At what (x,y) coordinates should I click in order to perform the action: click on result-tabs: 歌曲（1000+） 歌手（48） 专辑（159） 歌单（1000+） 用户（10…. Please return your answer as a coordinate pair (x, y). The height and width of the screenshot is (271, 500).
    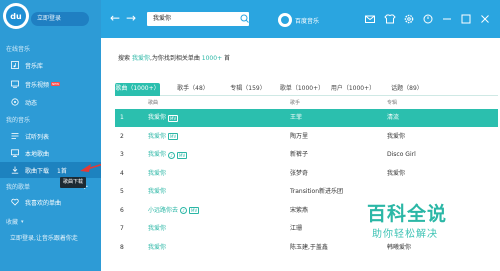
    Looking at the image, I should click on (306, 89).